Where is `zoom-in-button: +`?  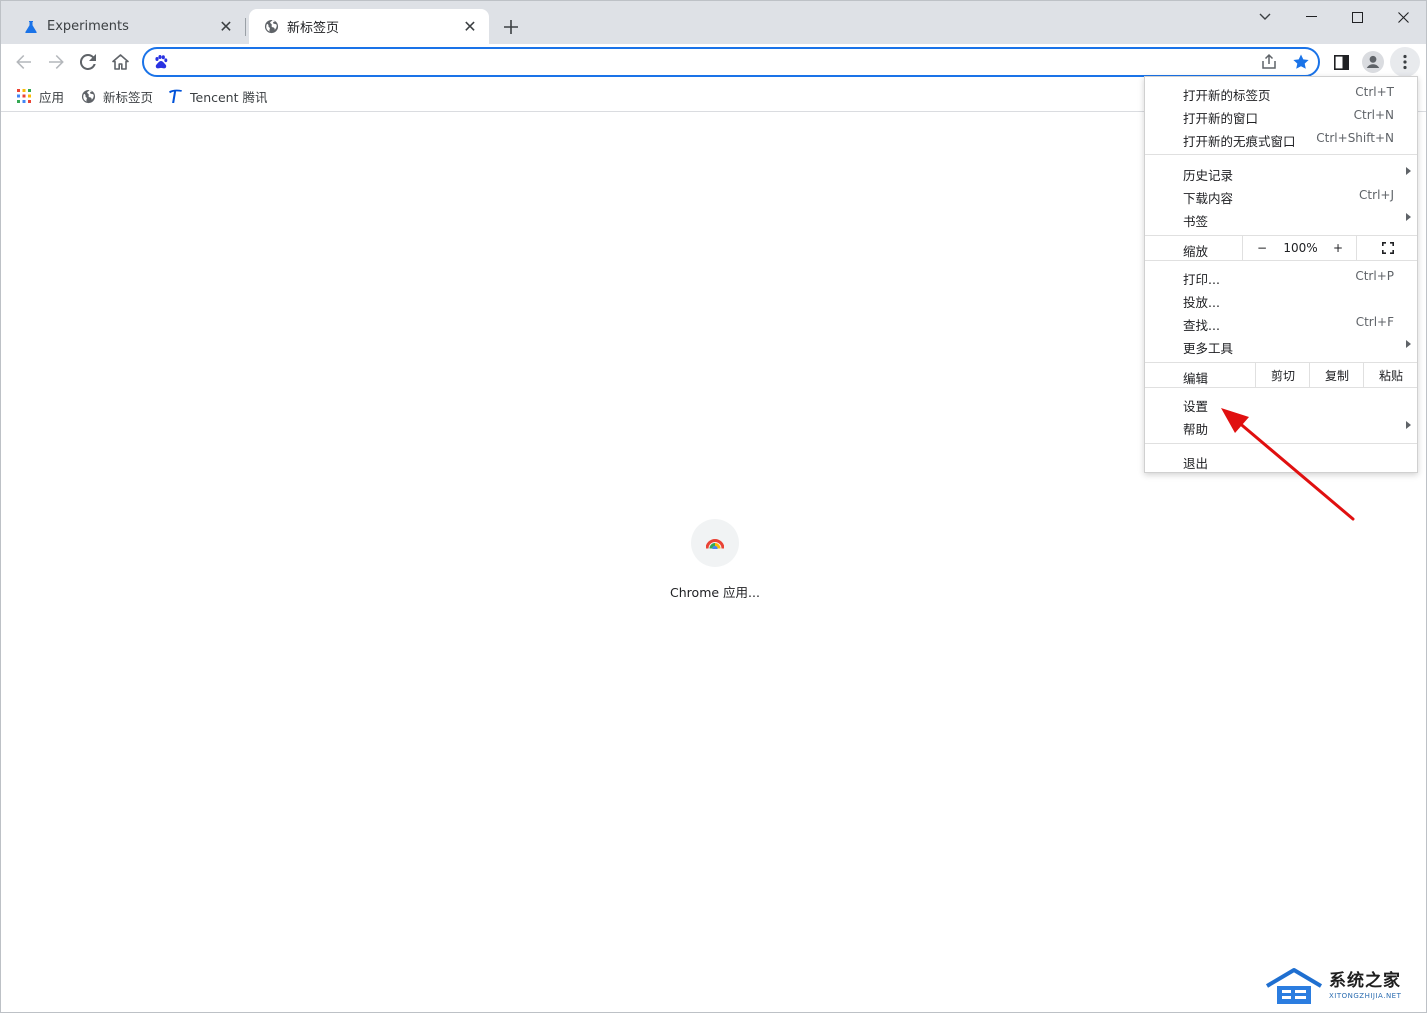
zoom-in-button: + is located at coordinates (1338, 248).